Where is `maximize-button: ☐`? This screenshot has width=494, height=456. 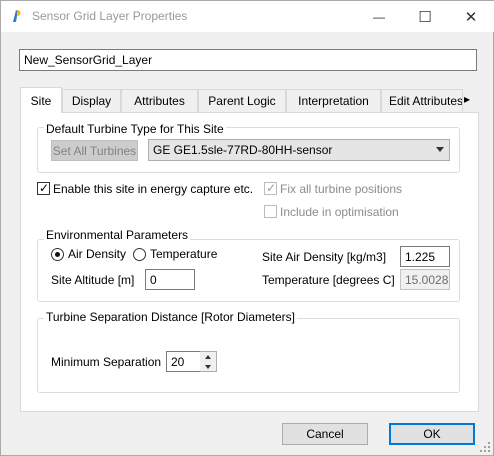 maximize-button: ☐ is located at coordinates (425, 16).